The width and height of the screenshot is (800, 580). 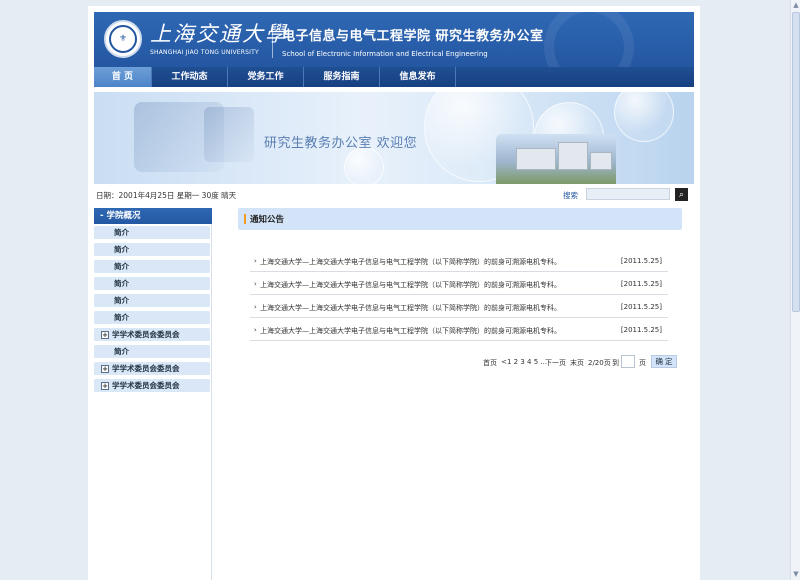 What do you see at coordinates (555, 363) in the screenshot?
I see `pager-next-link: 下一页` at bounding box center [555, 363].